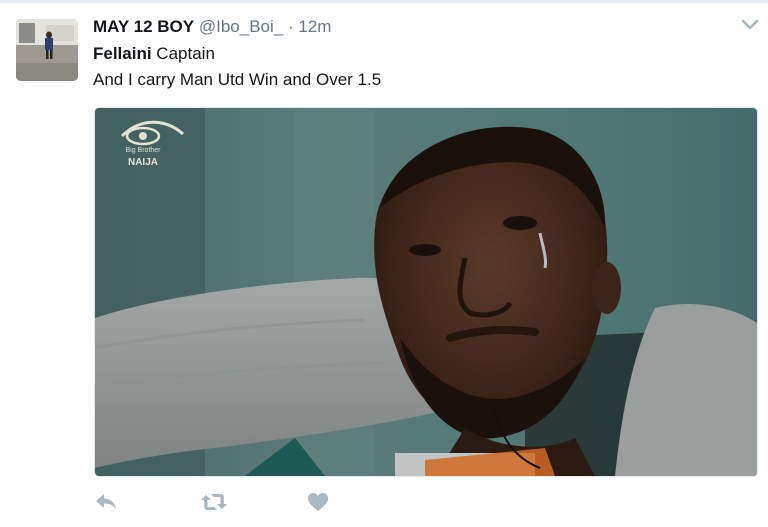 This screenshot has width=768, height=527. I want to click on avatar-image, so click(47, 50).